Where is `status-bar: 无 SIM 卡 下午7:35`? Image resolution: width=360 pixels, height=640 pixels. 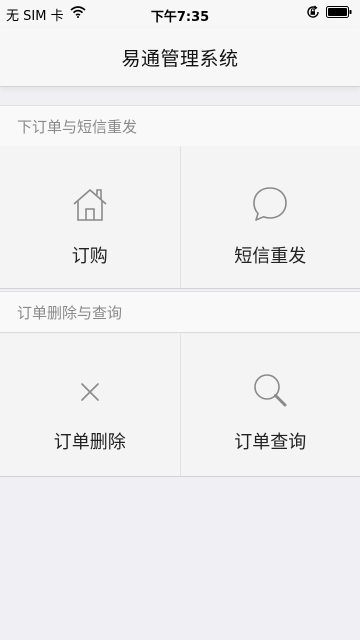
status-bar: 无 SIM 卡 下午7:35 is located at coordinates (180, 14).